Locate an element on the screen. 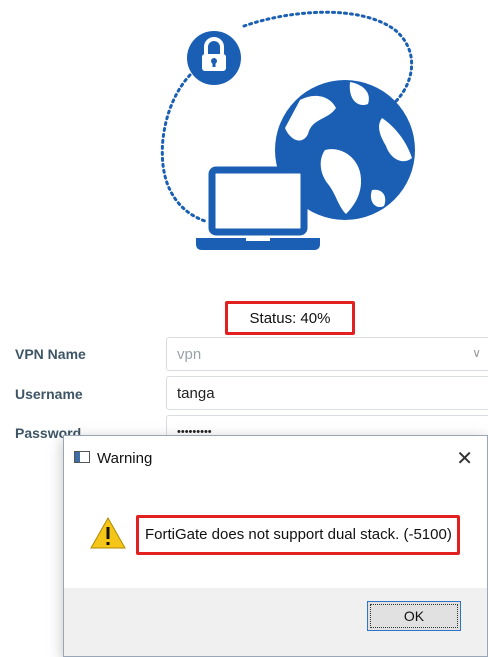  dotted-orbit-lower is located at coordinates (185, 148).